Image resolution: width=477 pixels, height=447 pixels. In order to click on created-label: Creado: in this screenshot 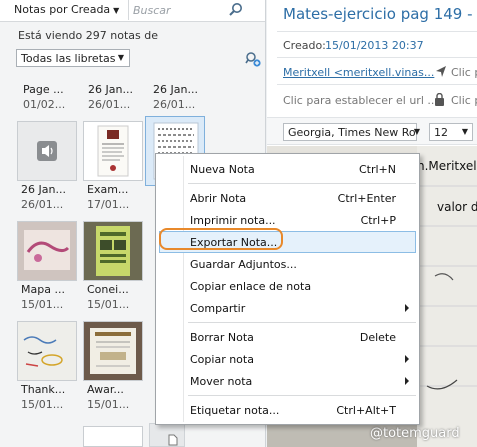, I will do `click(304, 45)`.